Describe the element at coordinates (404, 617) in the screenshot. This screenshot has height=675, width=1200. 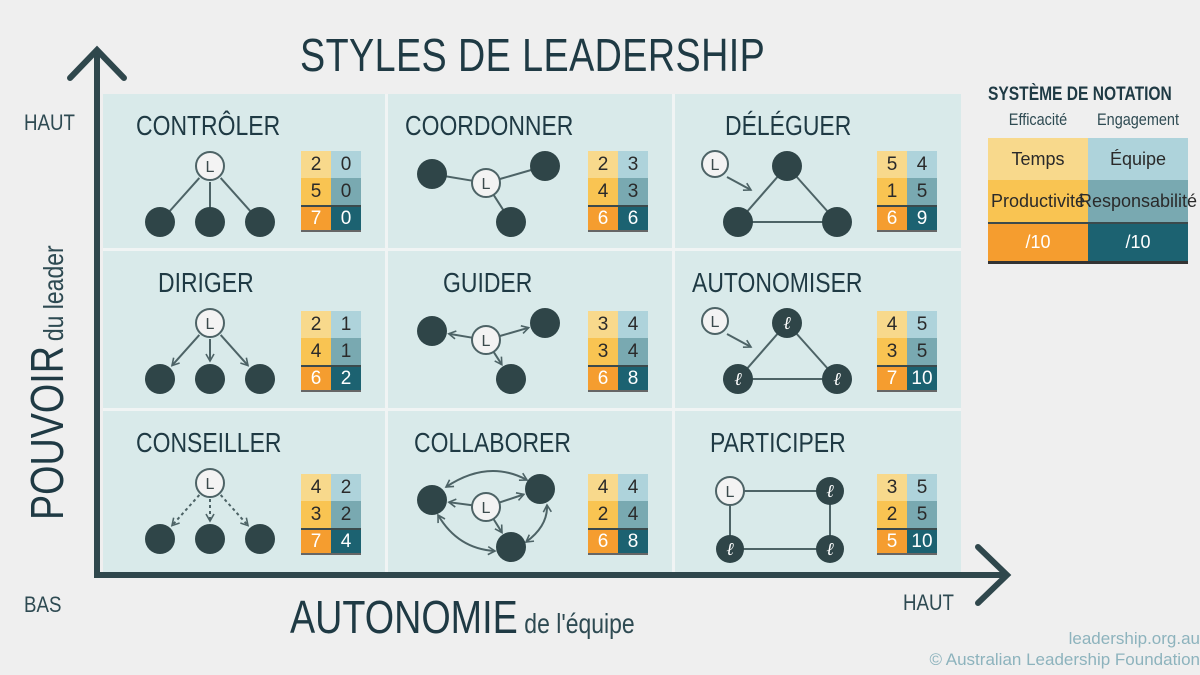
I see `x-axis-title-main: AUTONOMIE` at that location.